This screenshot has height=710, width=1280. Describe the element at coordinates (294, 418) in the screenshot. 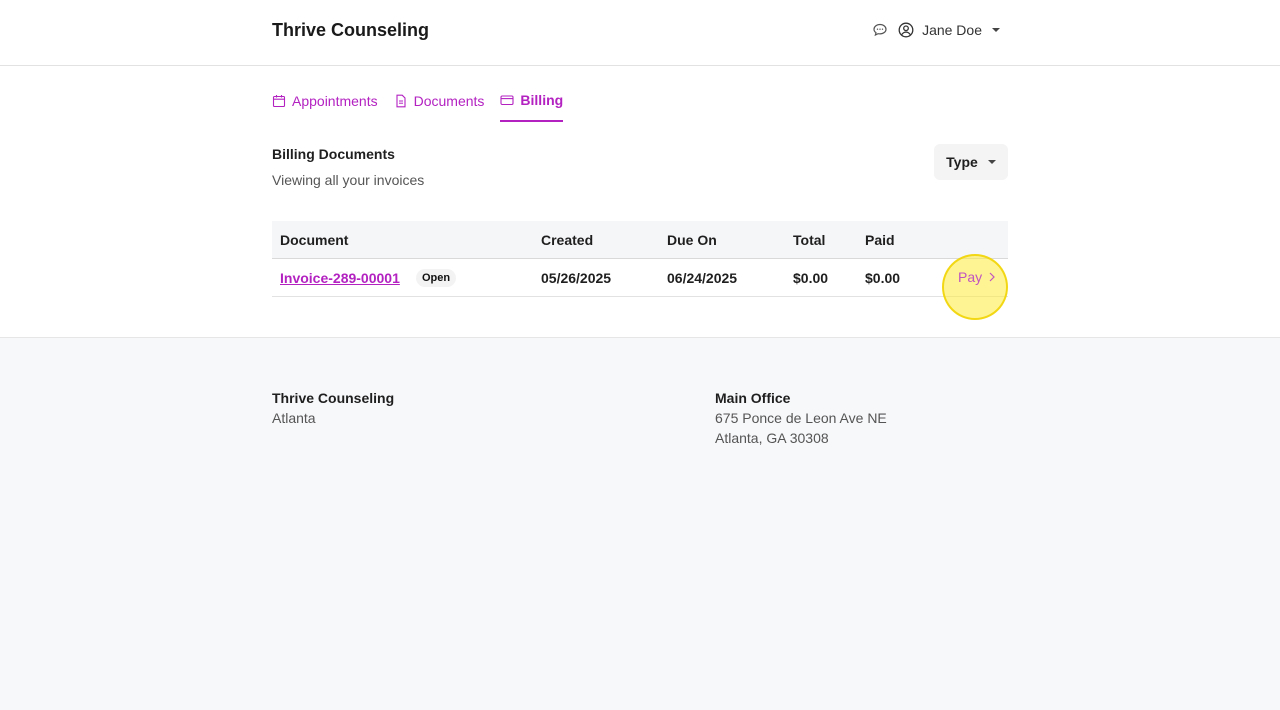

I see `footer-practice-city: Atlanta` at that location.